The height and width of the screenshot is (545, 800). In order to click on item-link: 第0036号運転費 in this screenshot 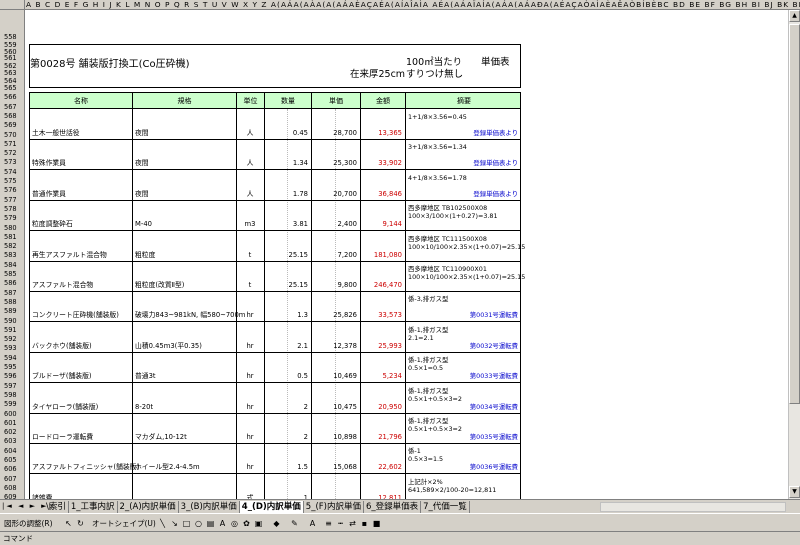, I will do `click(463, 467)`.